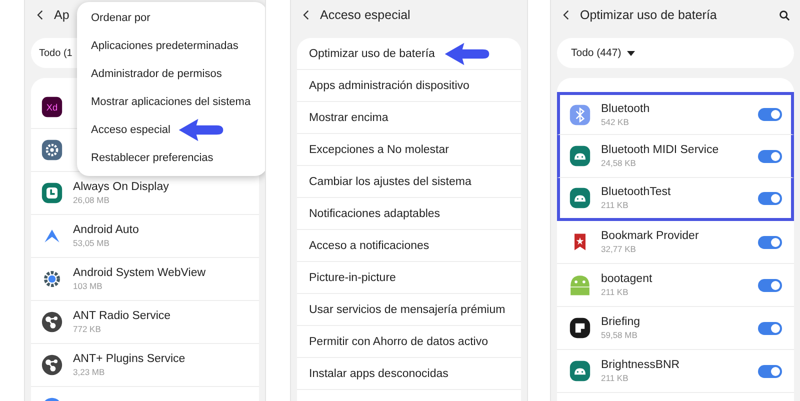 This screenshot has width=800, height=401. What do you see at coordinates (619, 249) in the screenshot?
I see `app-size: 32,77 KB` at bounding box center [619, 249].